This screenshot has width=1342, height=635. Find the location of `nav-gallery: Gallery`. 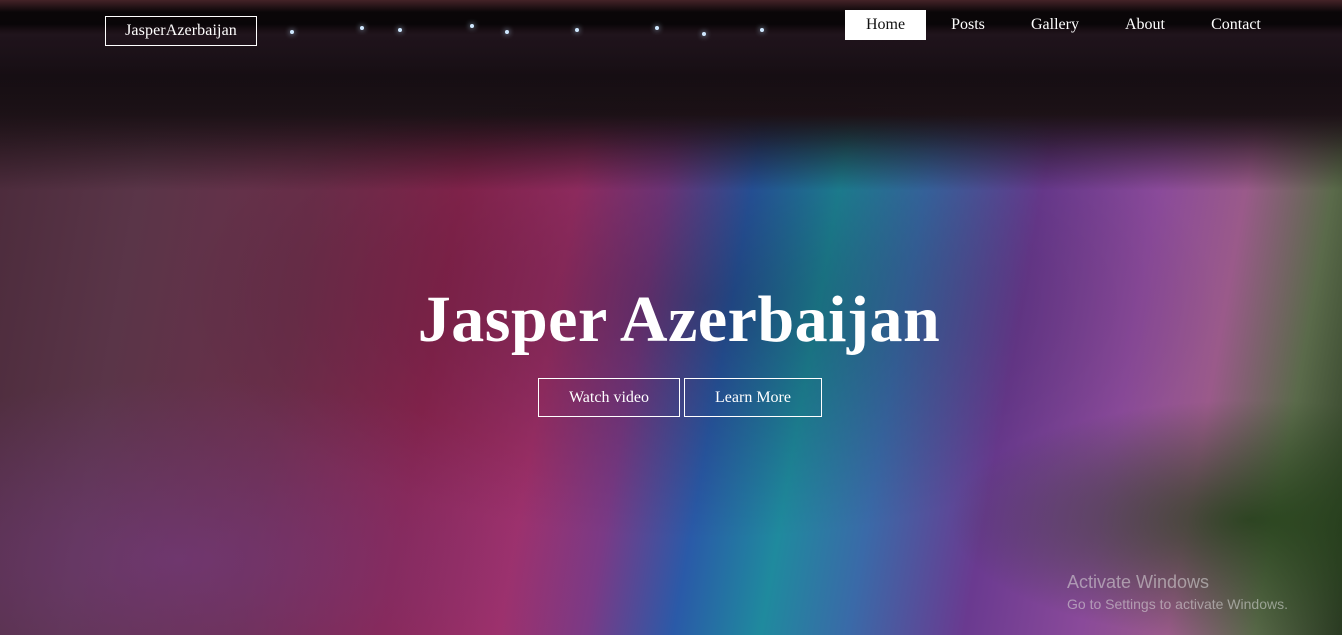

nav-gallery: Gallery is located at coordinates (1055, 25).